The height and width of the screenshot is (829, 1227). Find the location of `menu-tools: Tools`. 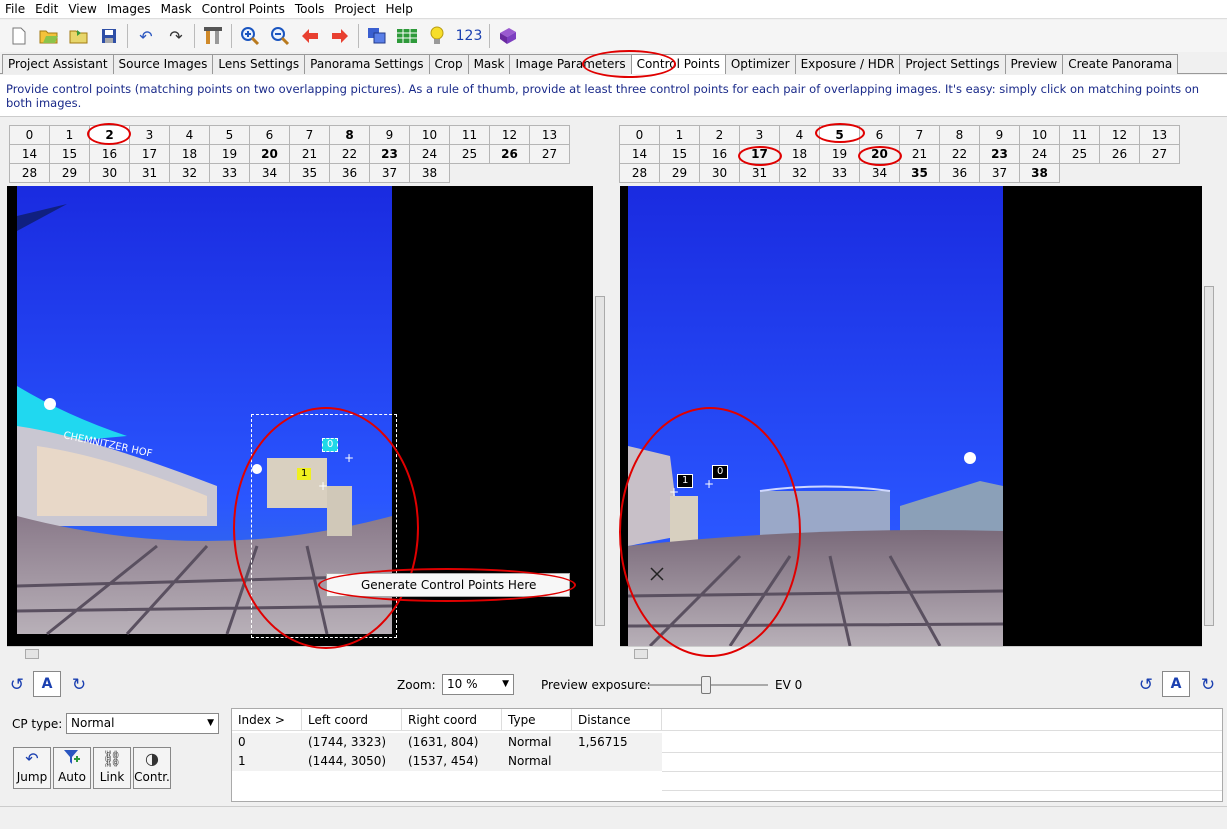

menu-tools: Tools is located at coordinates (310, 9).